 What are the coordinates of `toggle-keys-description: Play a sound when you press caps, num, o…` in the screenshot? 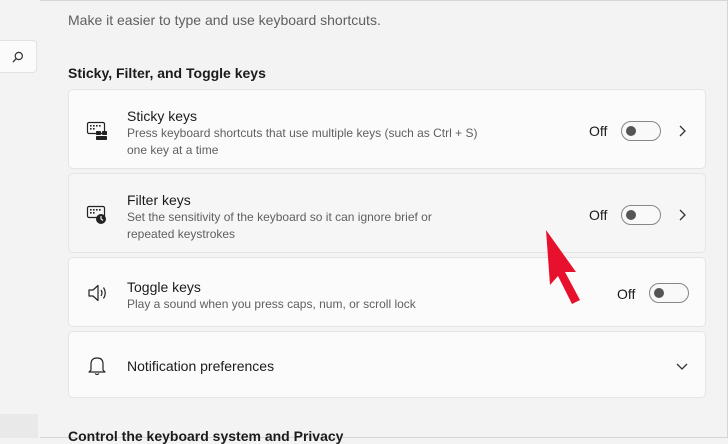 It's located at (271, 304).